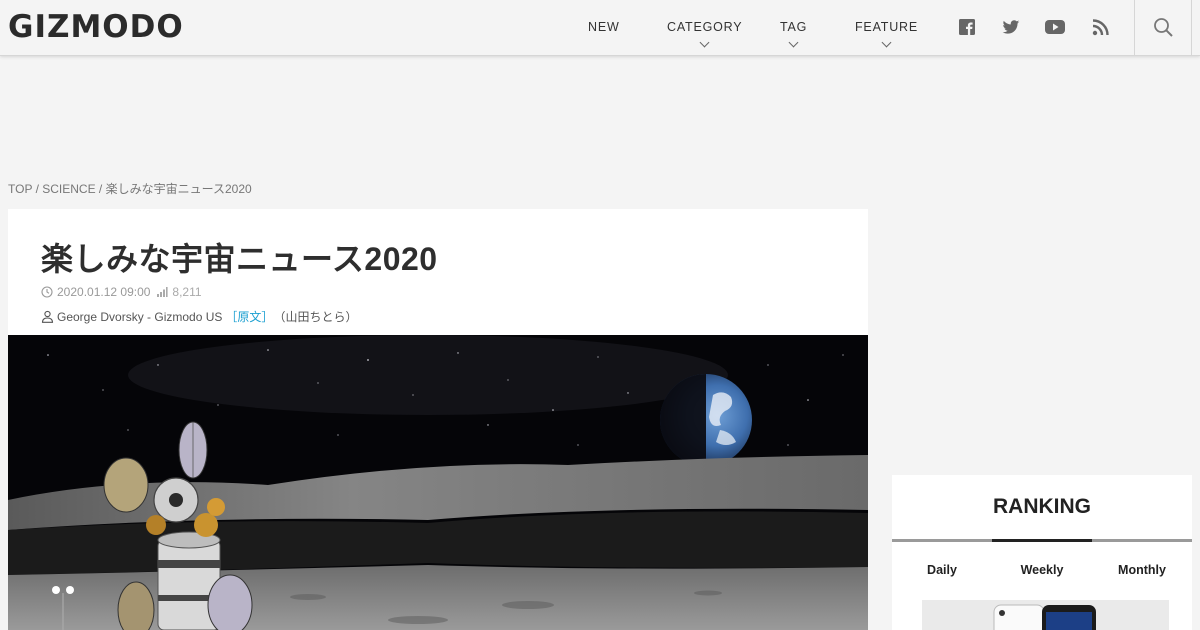 The width and height of the screenshot is (1200, 630). I want to click on translator-name: 山田ちとら, so click(315, 316).